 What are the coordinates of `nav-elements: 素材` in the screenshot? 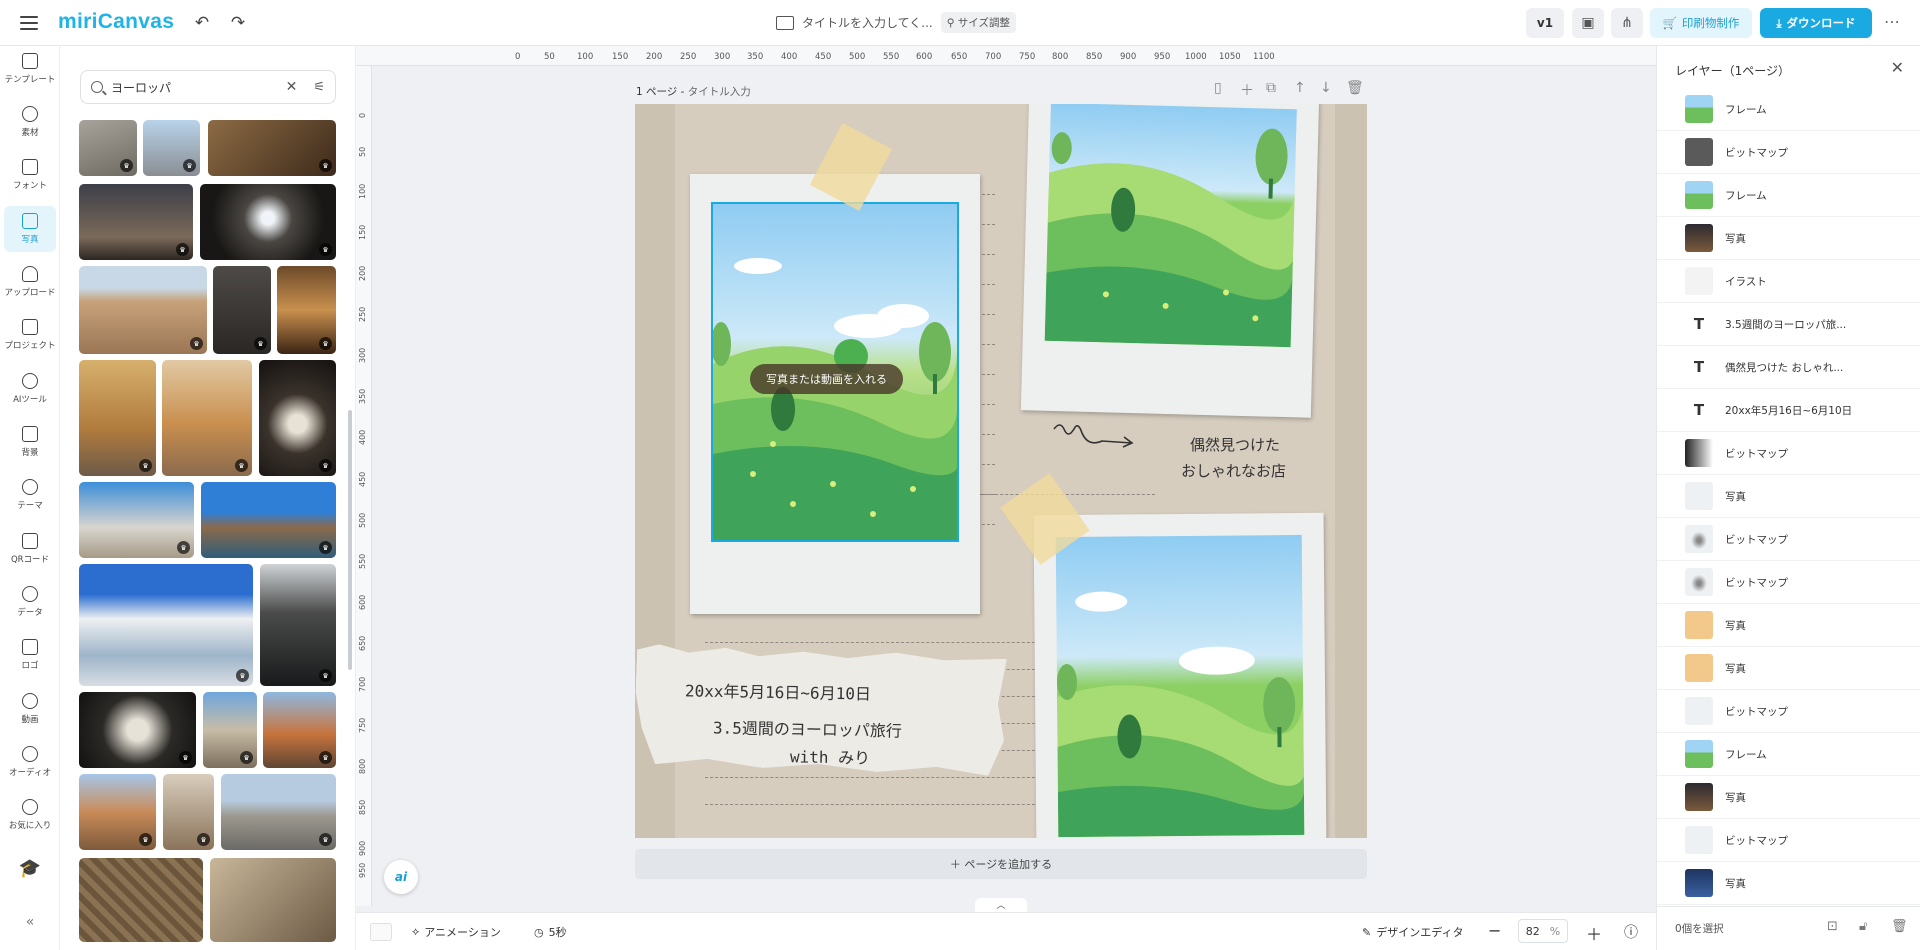 It's located at (30, 122).